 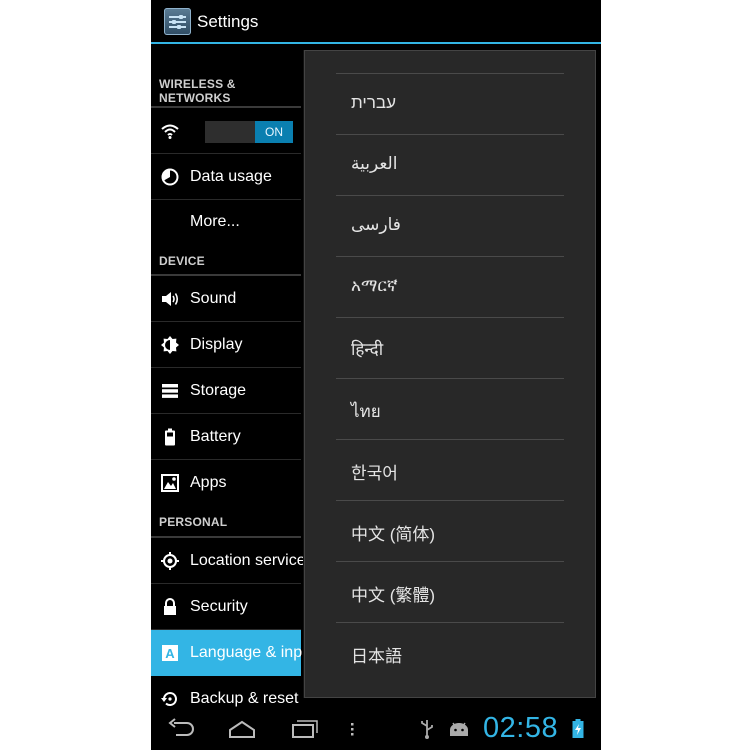 What do you see at coordinates (427, 729) in the screenshot?
I see `usb-icon` at bounding box center [427, 729].